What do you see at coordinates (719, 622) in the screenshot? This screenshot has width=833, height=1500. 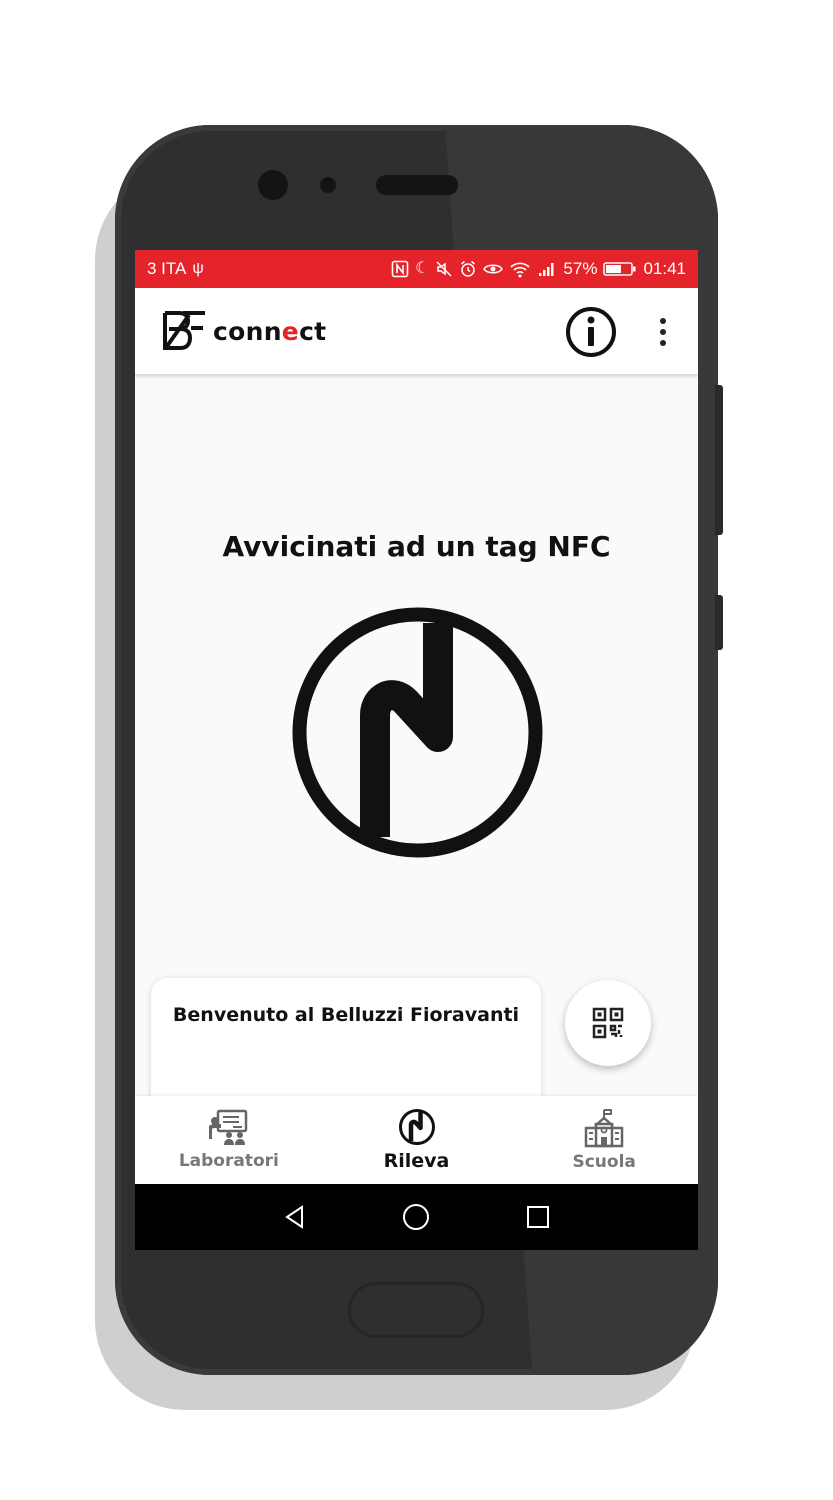 I see `power-button` at bounding box center [719, 622].